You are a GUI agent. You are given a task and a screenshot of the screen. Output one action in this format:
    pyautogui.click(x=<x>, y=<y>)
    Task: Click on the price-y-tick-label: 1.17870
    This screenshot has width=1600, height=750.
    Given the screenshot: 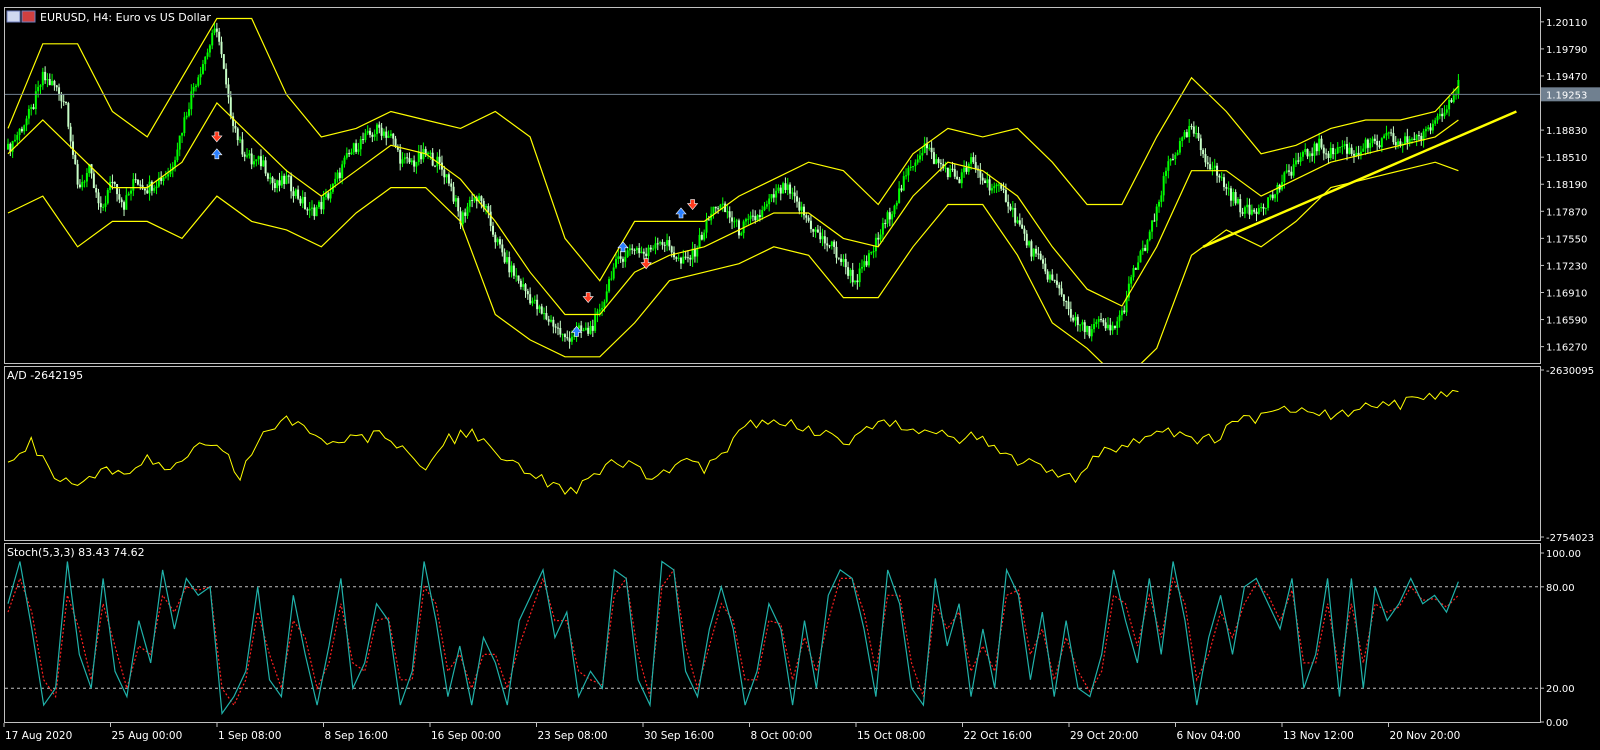 What is the action you would take?
    pyautogui.click(x=1566, y=212)
    